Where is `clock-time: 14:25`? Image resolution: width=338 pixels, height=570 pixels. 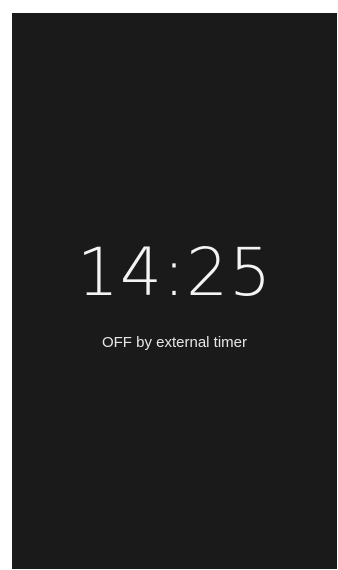 clock-time: 14:25 is located at coordinates (174, 272).